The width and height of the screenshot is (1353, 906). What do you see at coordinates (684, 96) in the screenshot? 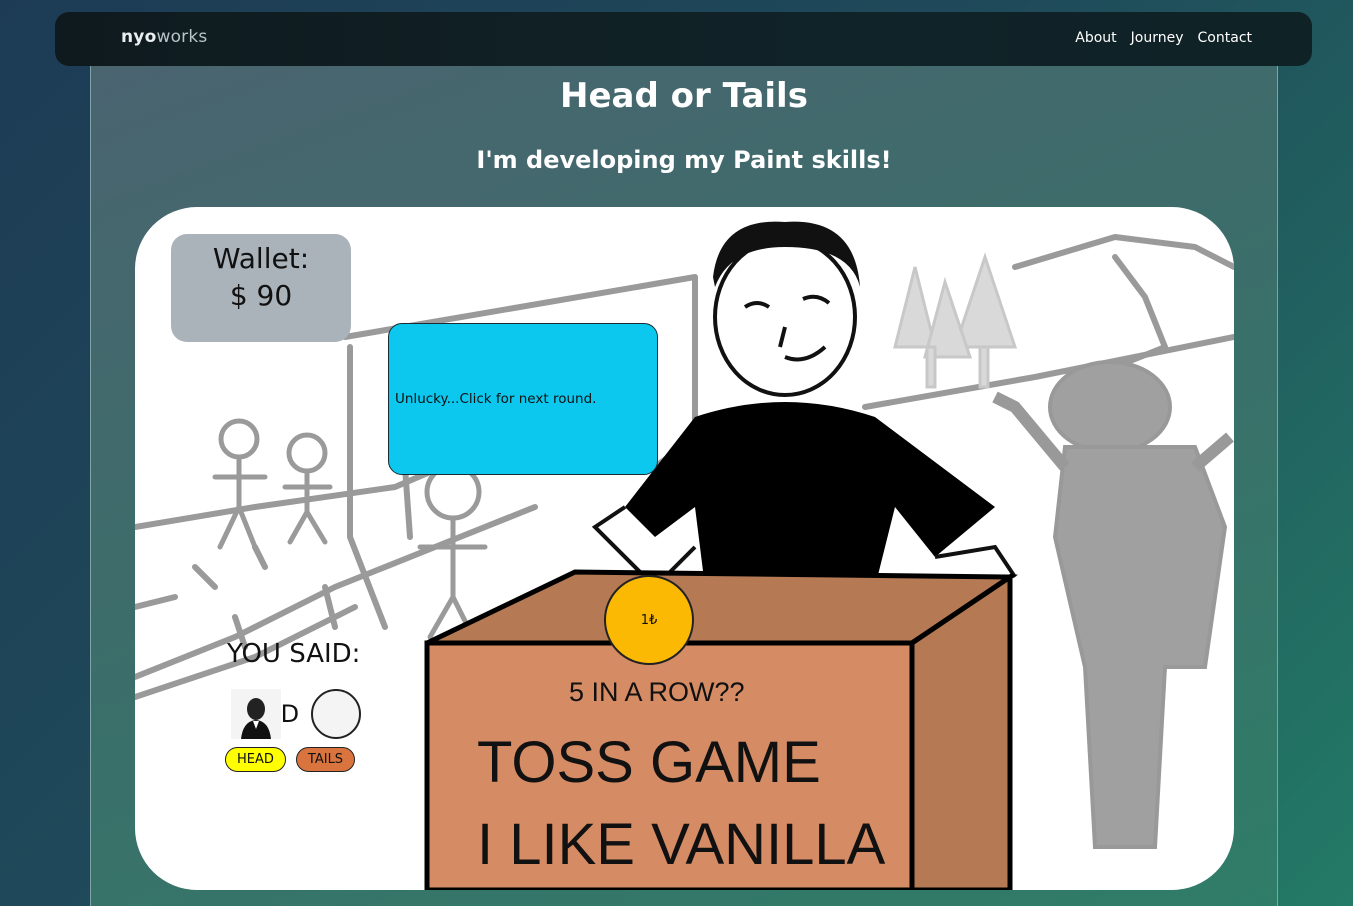
I see `page-title: Head or Tails` at bounding box center [684, 96].